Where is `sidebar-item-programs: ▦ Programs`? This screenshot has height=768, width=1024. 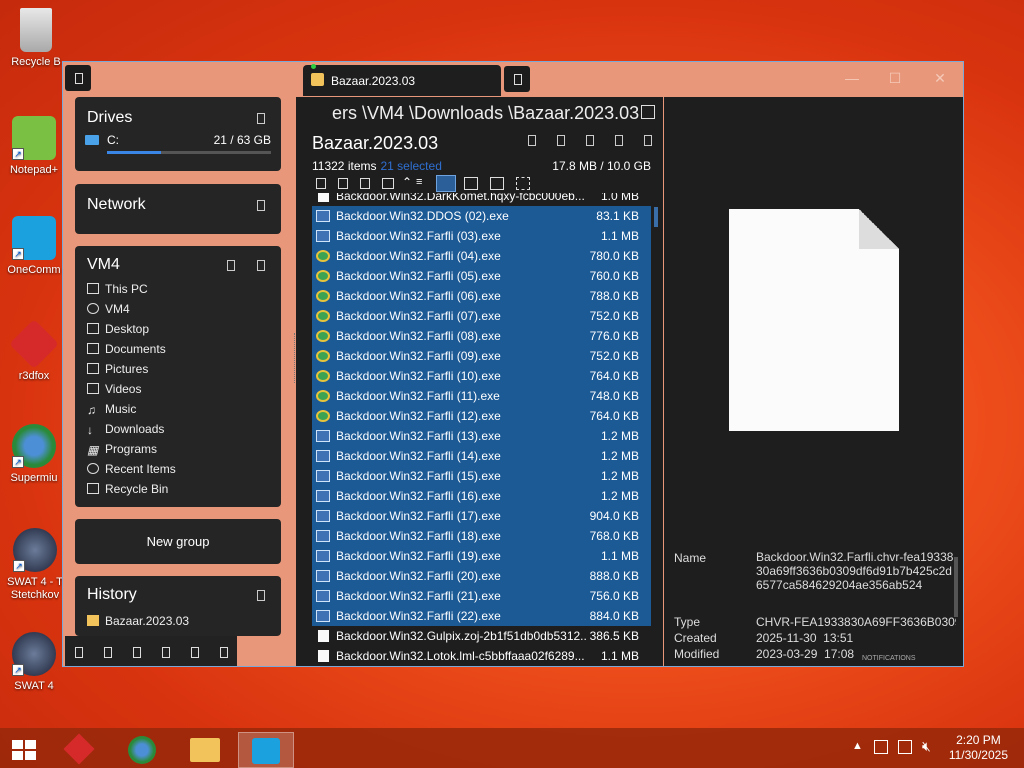 sidebar-item-programs: ▦ Programs is located at coordinates (122, 449).